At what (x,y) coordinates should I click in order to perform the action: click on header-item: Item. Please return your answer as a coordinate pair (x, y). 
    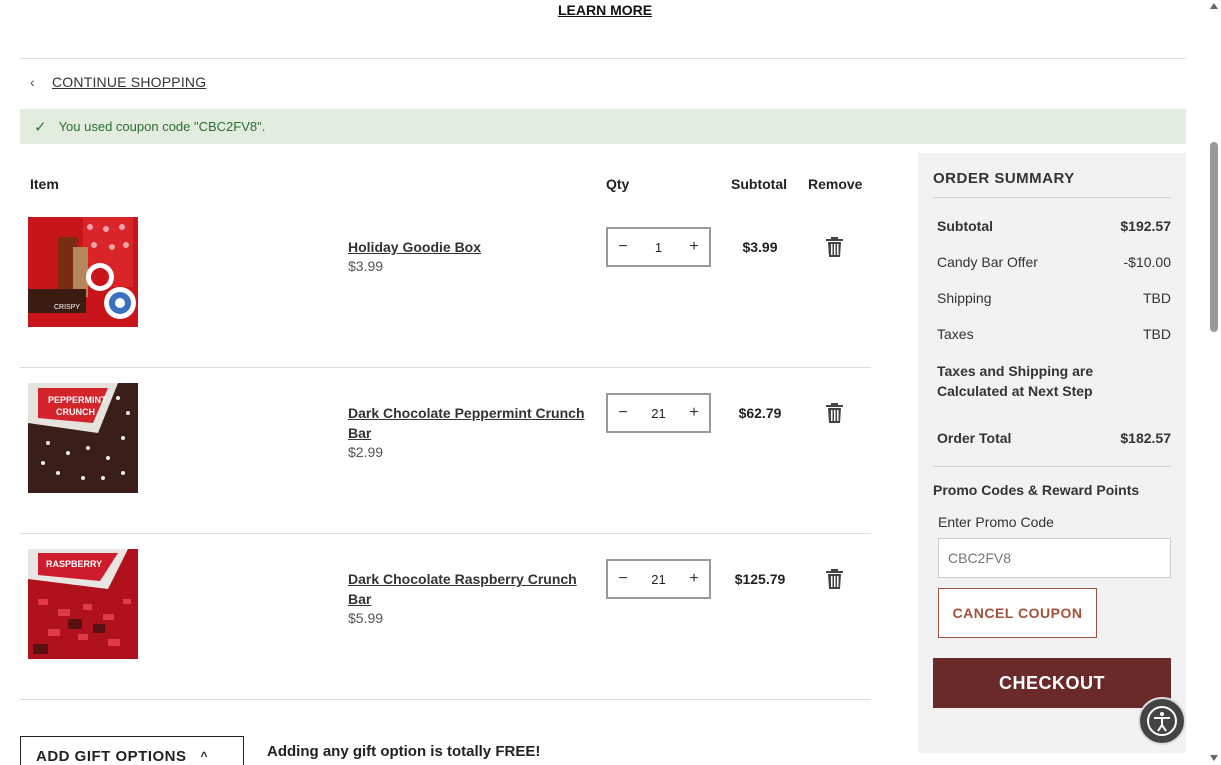
    Looking at the image, I should click on (44, 184).